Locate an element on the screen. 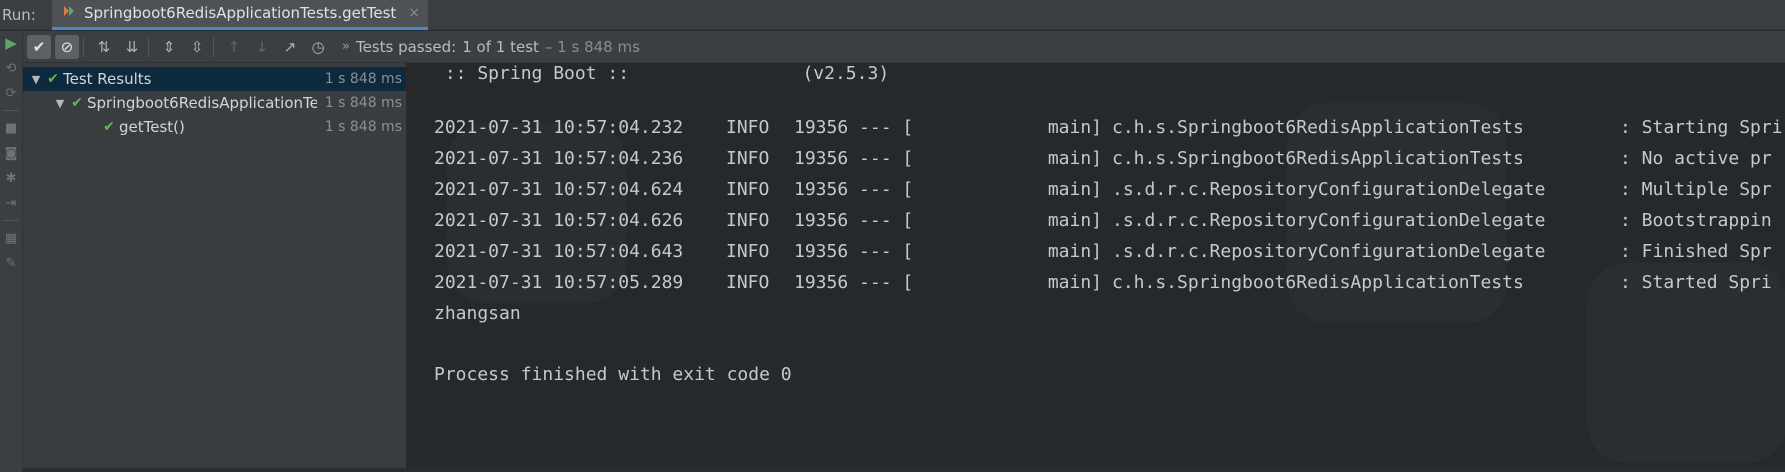  run-config-icon is located at coordinates (69, 13).